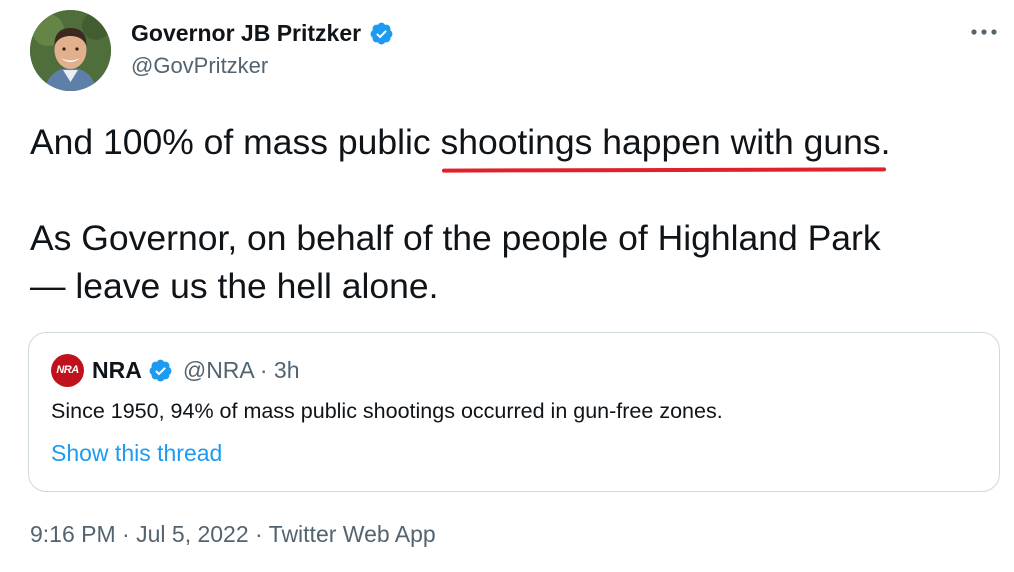 The image size is (1014, 572). I want to click on avatar-photo, so click(70, 50).